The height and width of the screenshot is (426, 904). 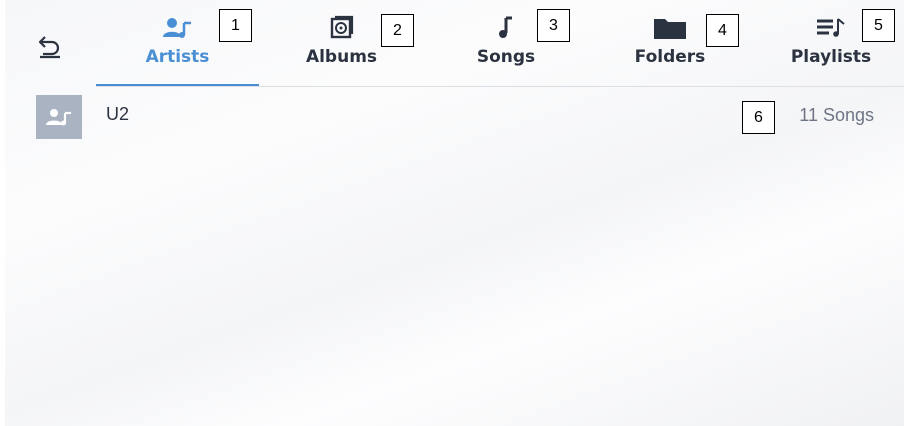 What do you see at coordinates (836, 115) in the screenshot?
I see `song-count: 11 Songs` at bounding box center [836, 115].